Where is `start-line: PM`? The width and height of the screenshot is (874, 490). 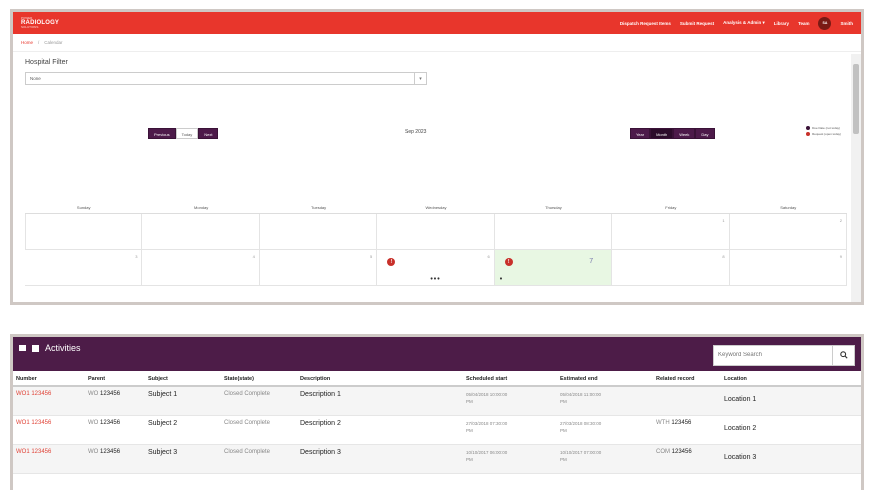
start-line: PM is located at coordinates (469, 401).